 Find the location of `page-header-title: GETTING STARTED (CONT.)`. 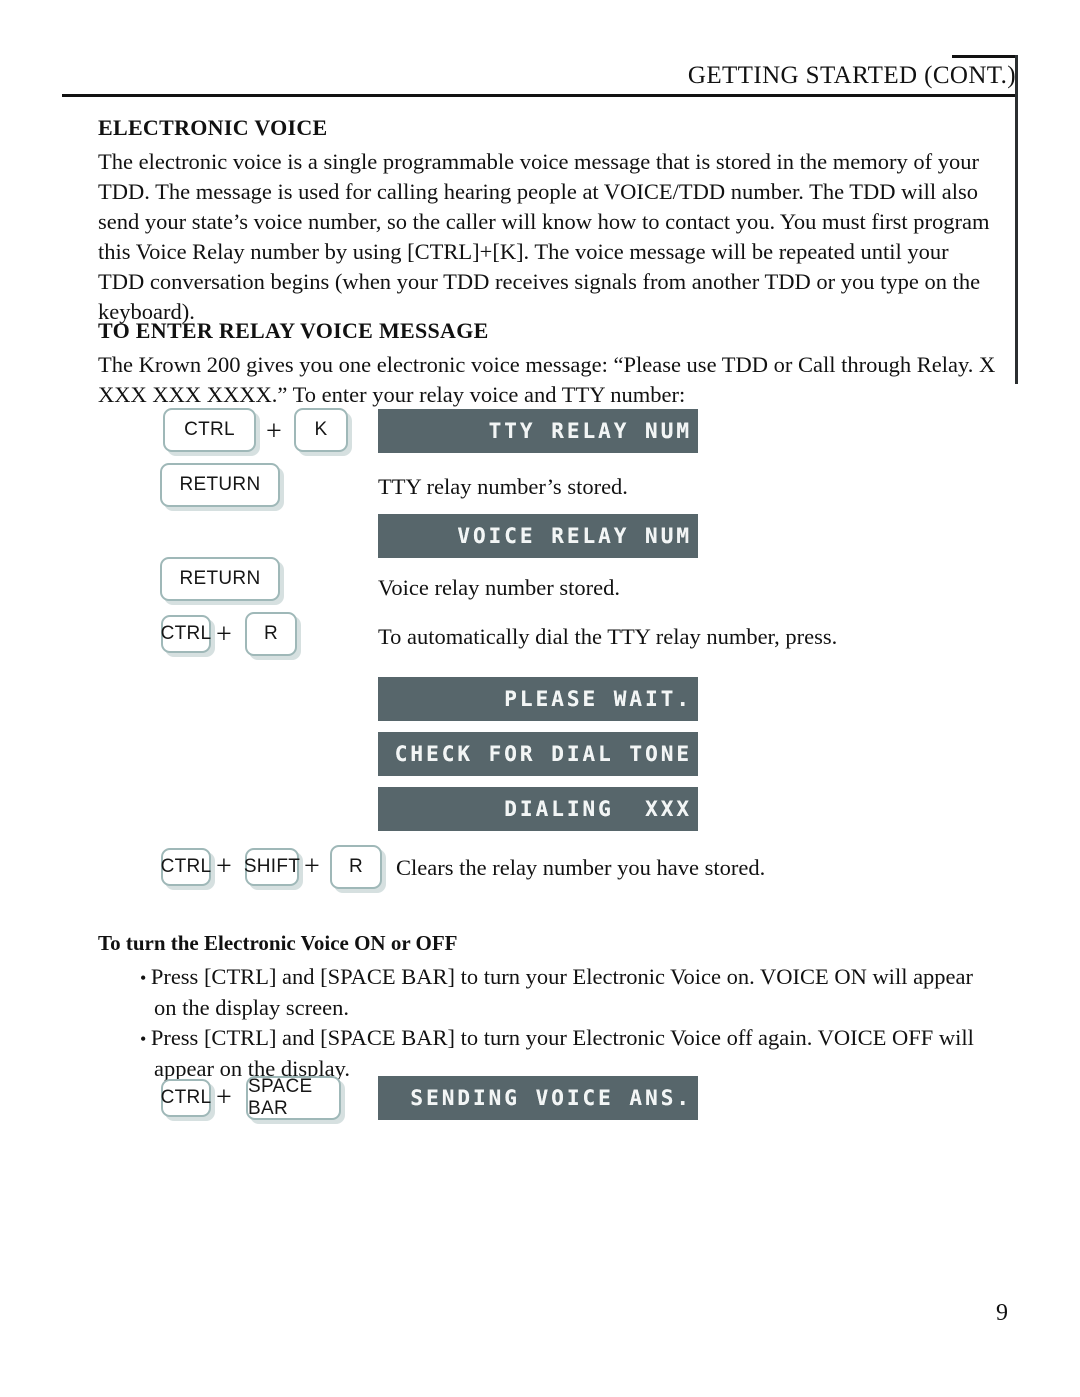

page-header-title: GETTING STARTED (CONT.) is located at coordinates (851, 75).